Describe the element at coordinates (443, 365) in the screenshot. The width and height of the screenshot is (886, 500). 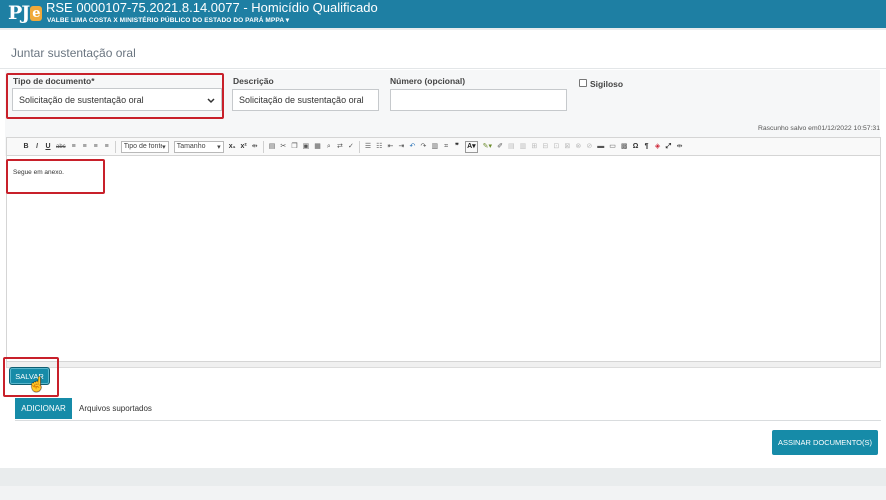
I see `editor-footer` at that location.